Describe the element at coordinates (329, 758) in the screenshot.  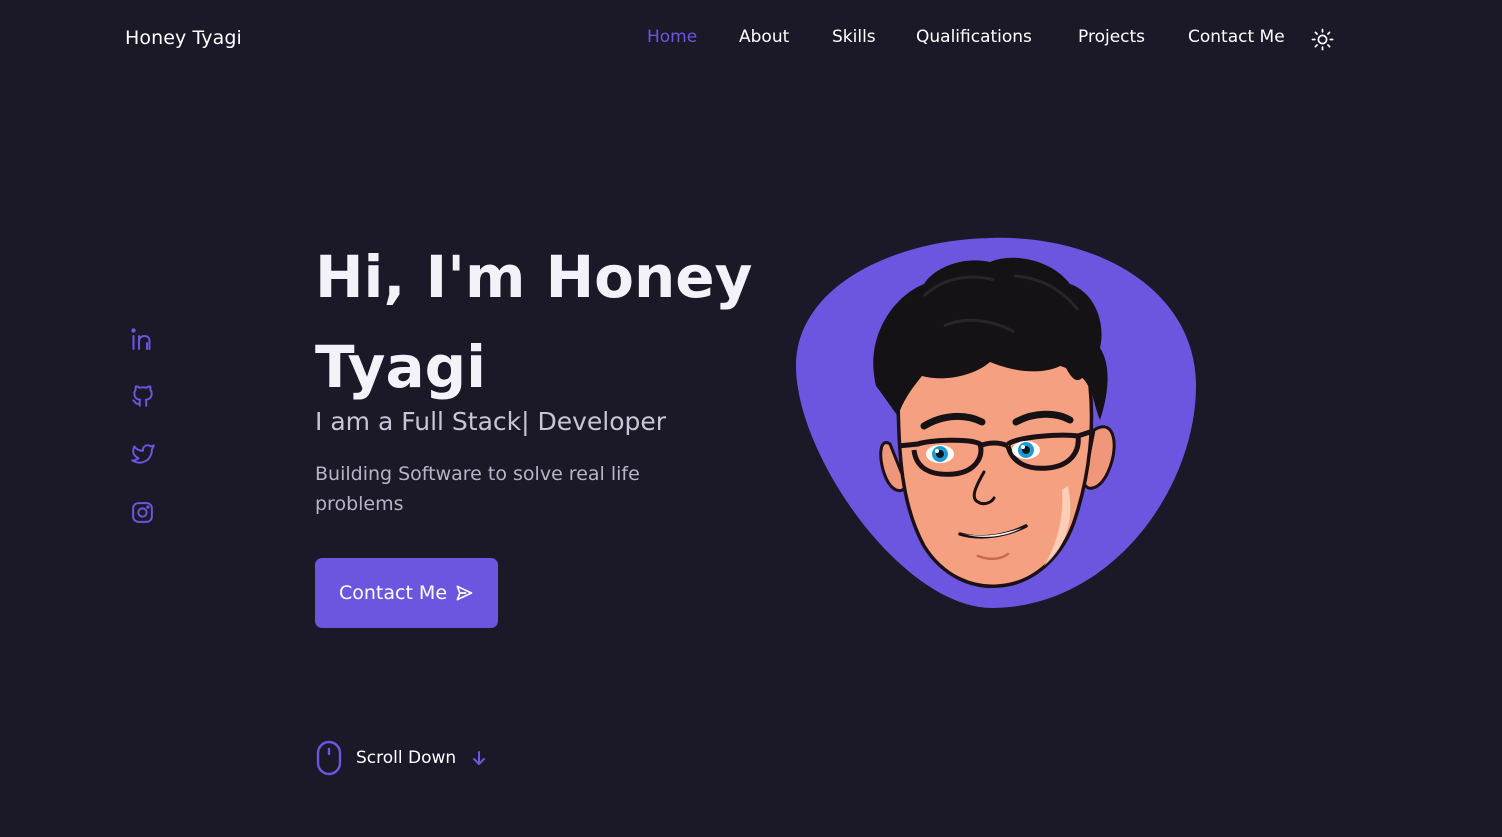
I see `mouse-icon` at that location.